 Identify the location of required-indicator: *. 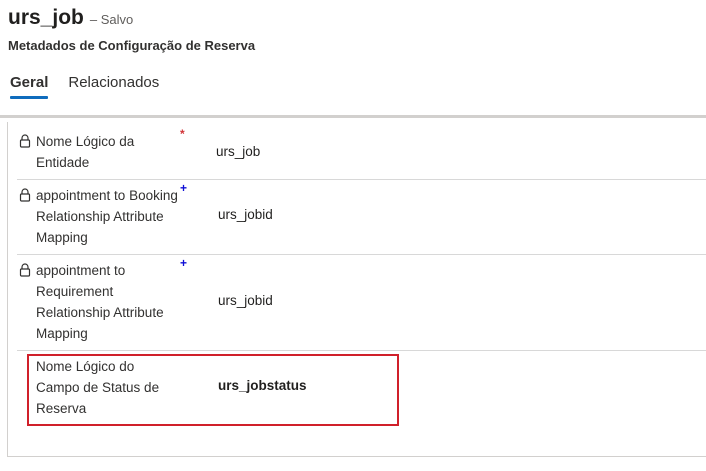
(182, 134).